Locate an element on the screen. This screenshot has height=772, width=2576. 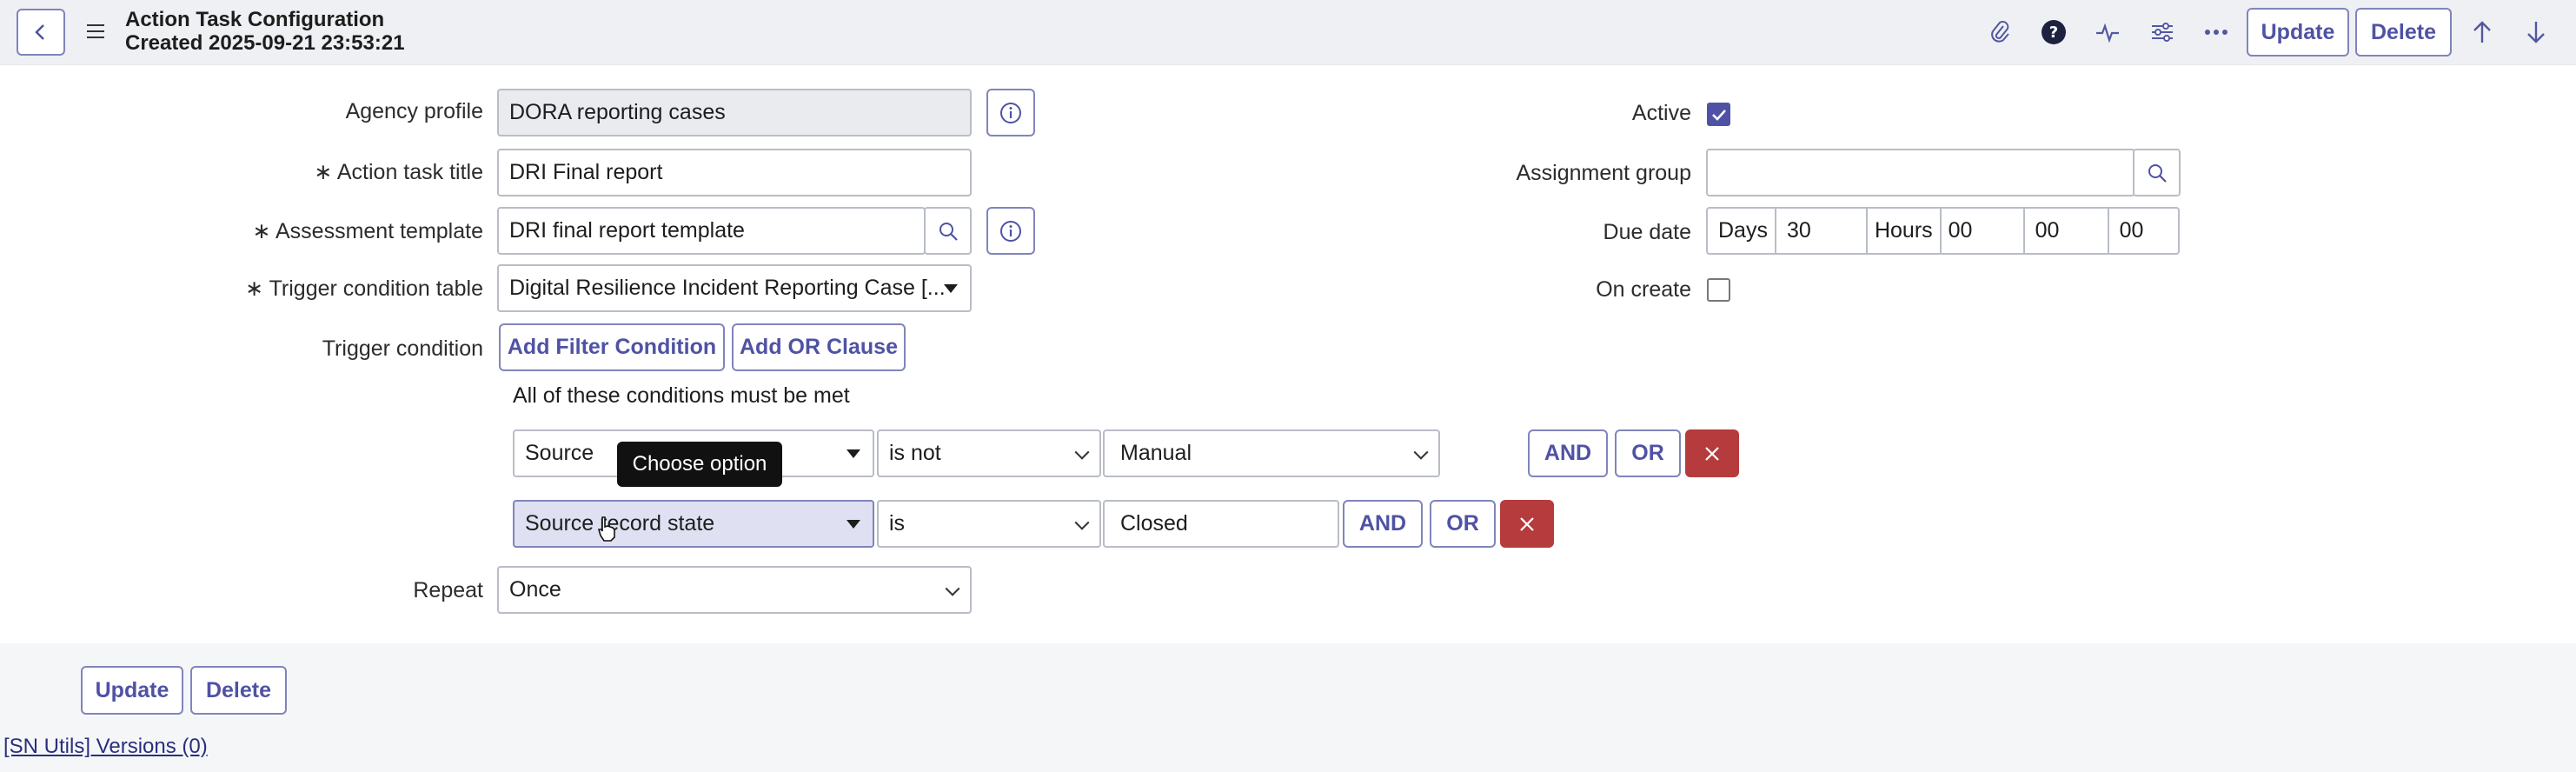
more-options-icon is located at coordinates (2216, 32).